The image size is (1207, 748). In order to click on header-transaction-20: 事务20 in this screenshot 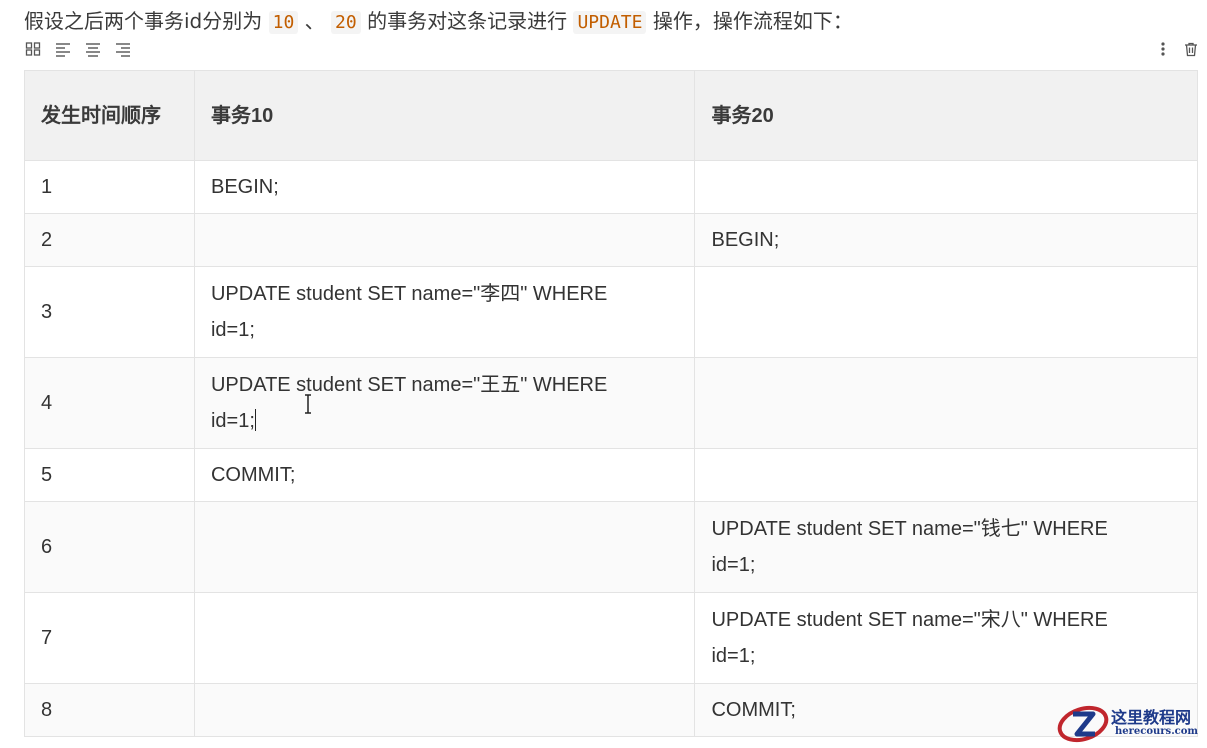, I will do `click(946, 115)`.